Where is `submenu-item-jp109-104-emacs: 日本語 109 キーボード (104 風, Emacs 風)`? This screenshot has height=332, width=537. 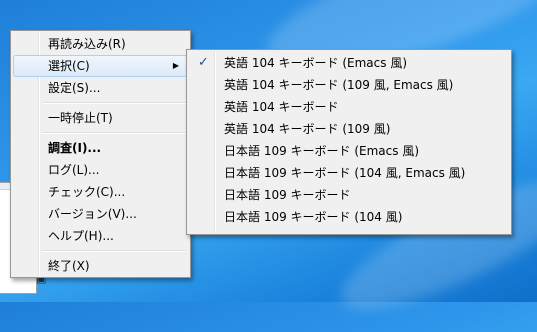
submenu-item-jp109-104-emacs: 日本語 109 キーボード (104 風, Emacs 風) is located at coordinates (349, 173).